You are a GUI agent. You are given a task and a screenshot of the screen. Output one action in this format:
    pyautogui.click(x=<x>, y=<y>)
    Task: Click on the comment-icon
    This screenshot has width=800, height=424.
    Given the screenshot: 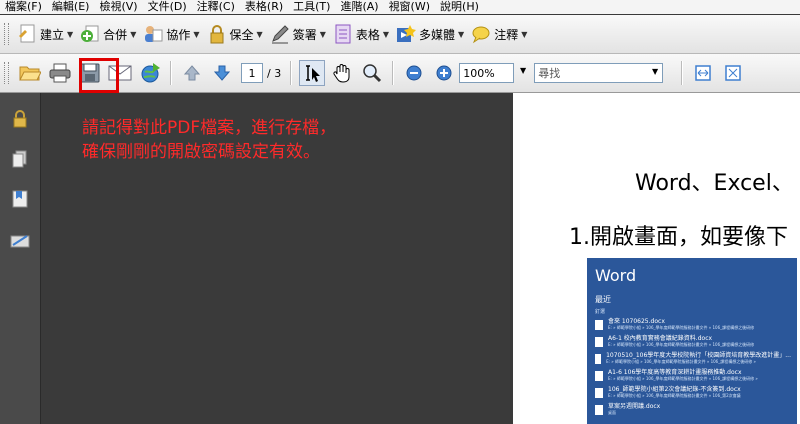 What is the action you would take?
    pyautogui.click(x=481, y=34)
    